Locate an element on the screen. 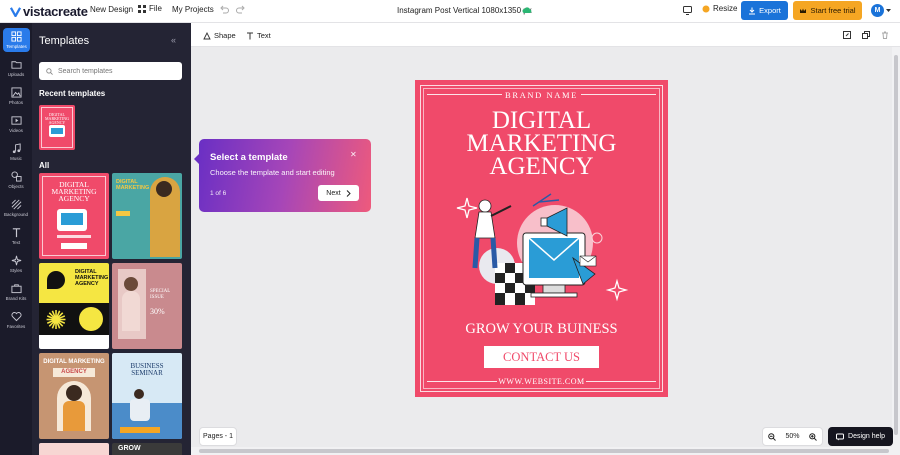 The image size is (900, 455). crown-icon is located at coordinates (803, 10).